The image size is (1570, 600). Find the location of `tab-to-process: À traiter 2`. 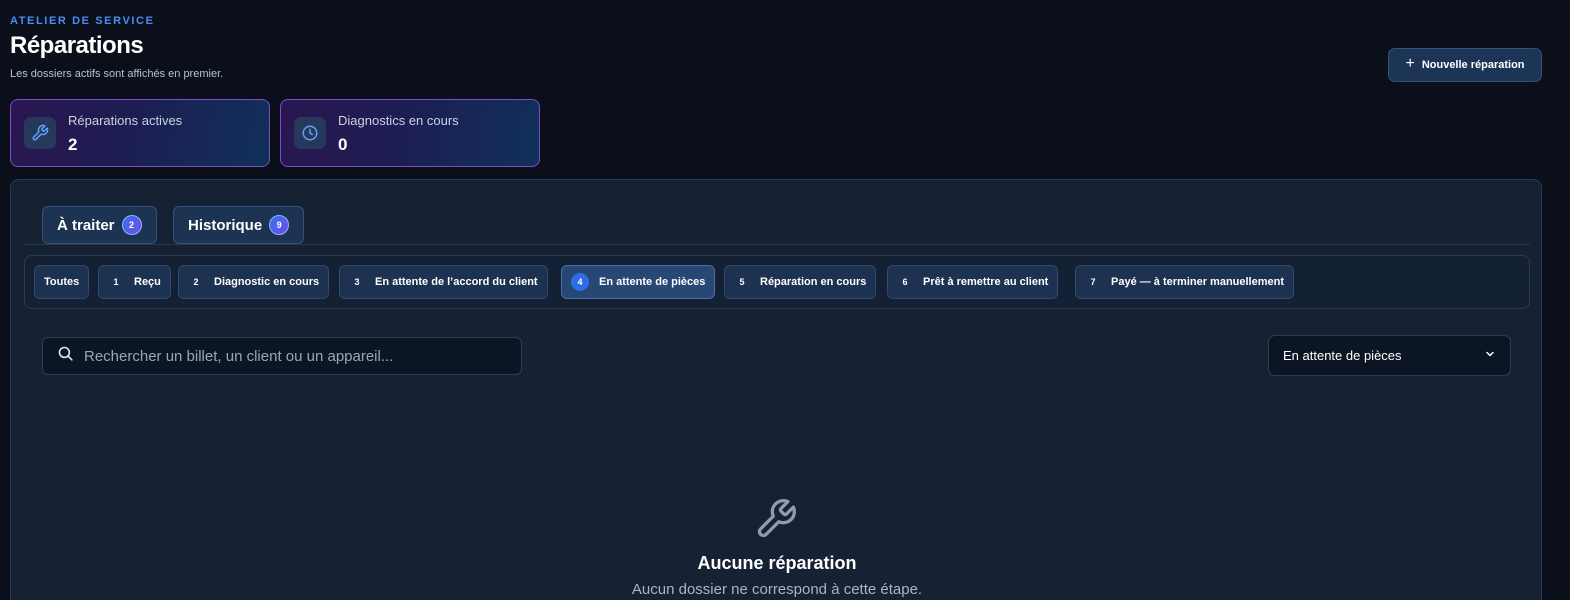

tab-to-process: À traiter 2 is located at coordinates (99, 225).